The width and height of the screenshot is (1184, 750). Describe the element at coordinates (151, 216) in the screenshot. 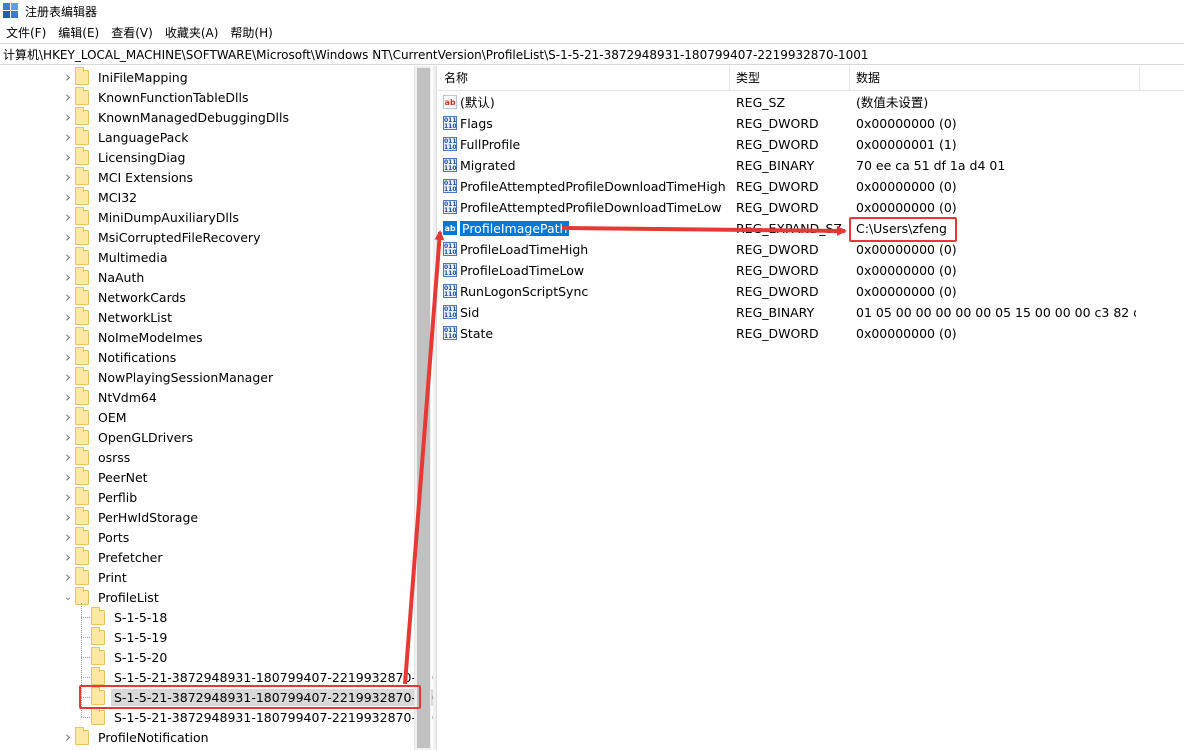

I see `tree-item: › MiniDumpAuxiliaryDlls` at that location.